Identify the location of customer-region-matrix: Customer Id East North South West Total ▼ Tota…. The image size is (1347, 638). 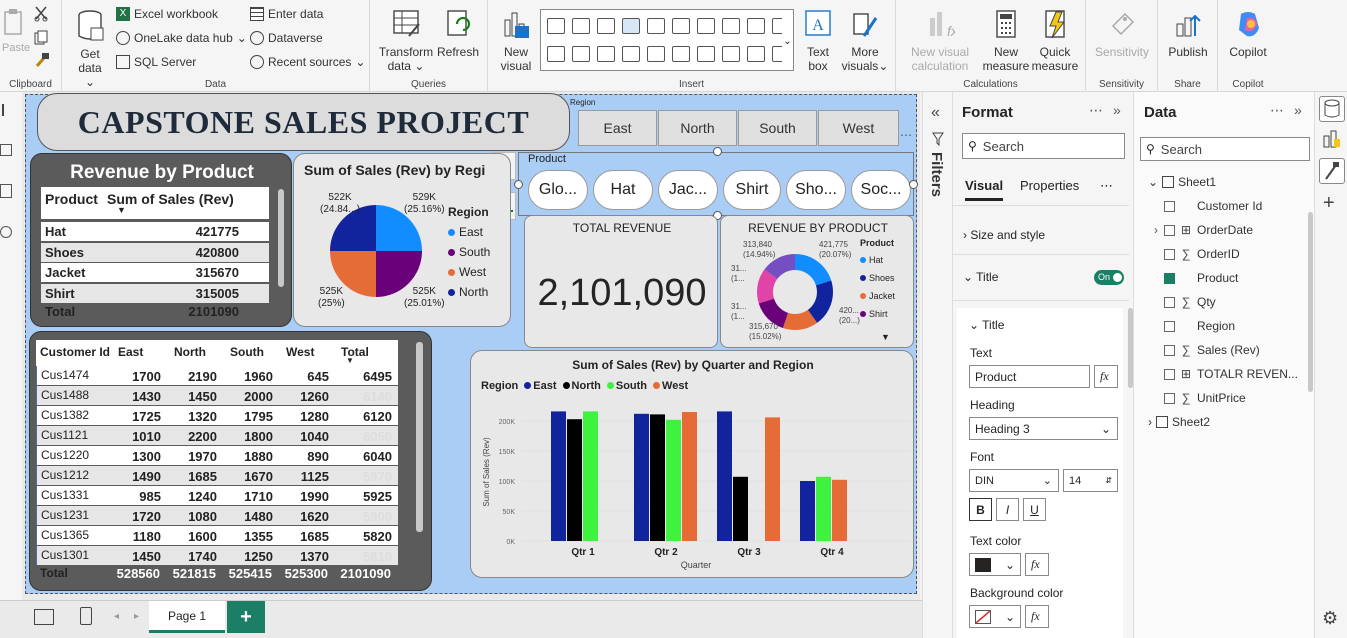
(230, 461).